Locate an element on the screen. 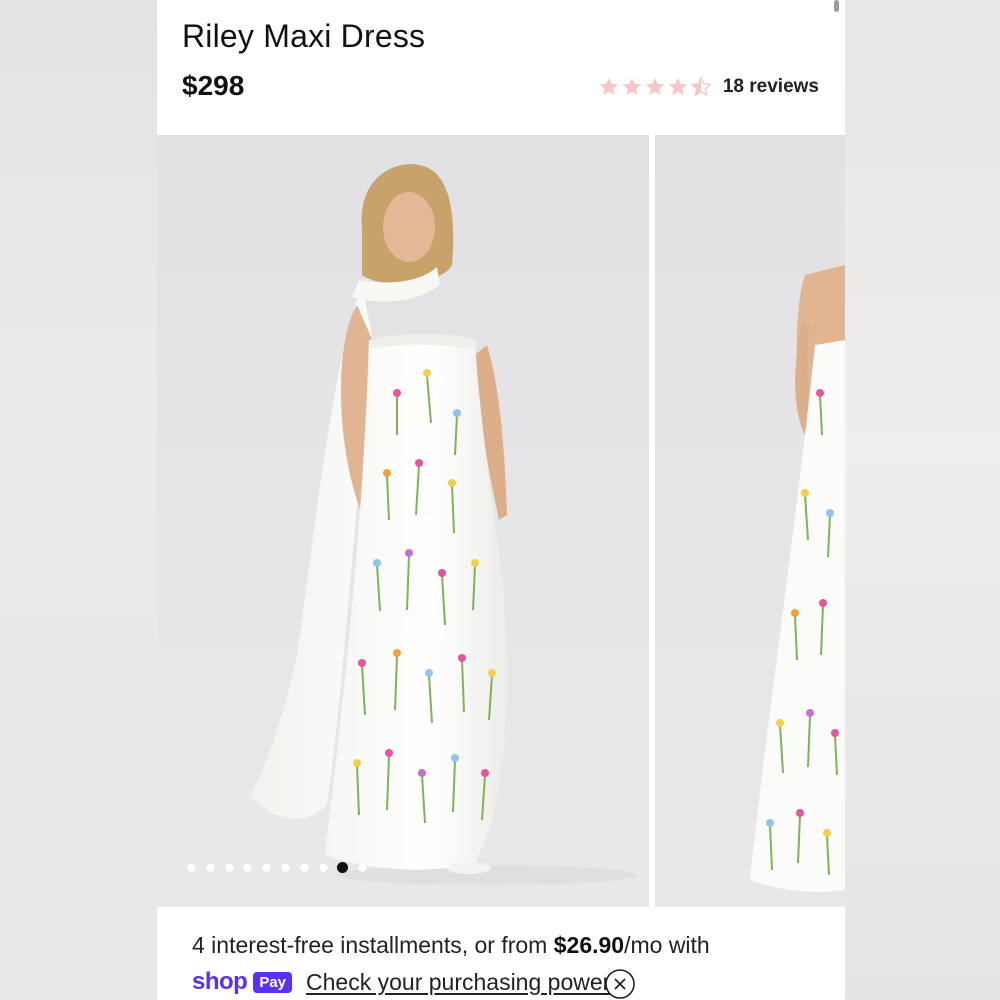 The image size is (1000, 1000). shop-pay-row: shop Pay Check your purchasing power is located at coordinates (401, 982).